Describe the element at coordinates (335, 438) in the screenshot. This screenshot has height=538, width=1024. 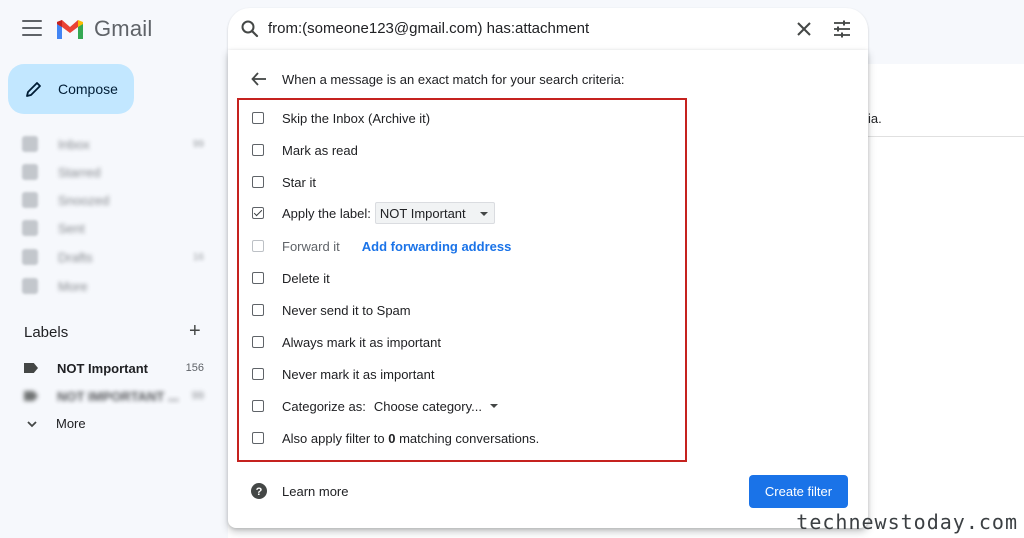
I see `also-apply-prefix: Also apply filter to` at that location.